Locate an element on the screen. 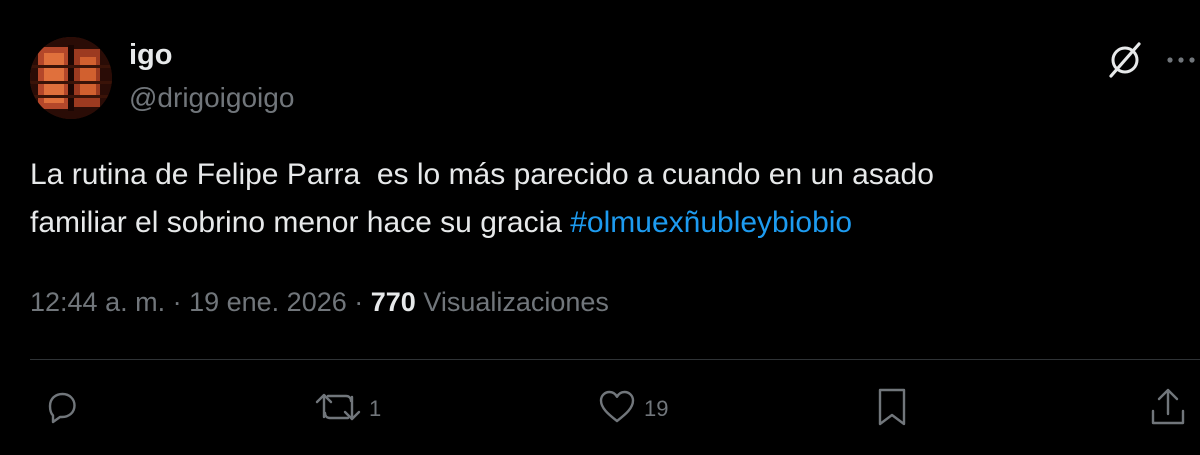 Image resolution: width=1200 pixels, height=455 pixels. reply-button is located at coordinates (65, 409).